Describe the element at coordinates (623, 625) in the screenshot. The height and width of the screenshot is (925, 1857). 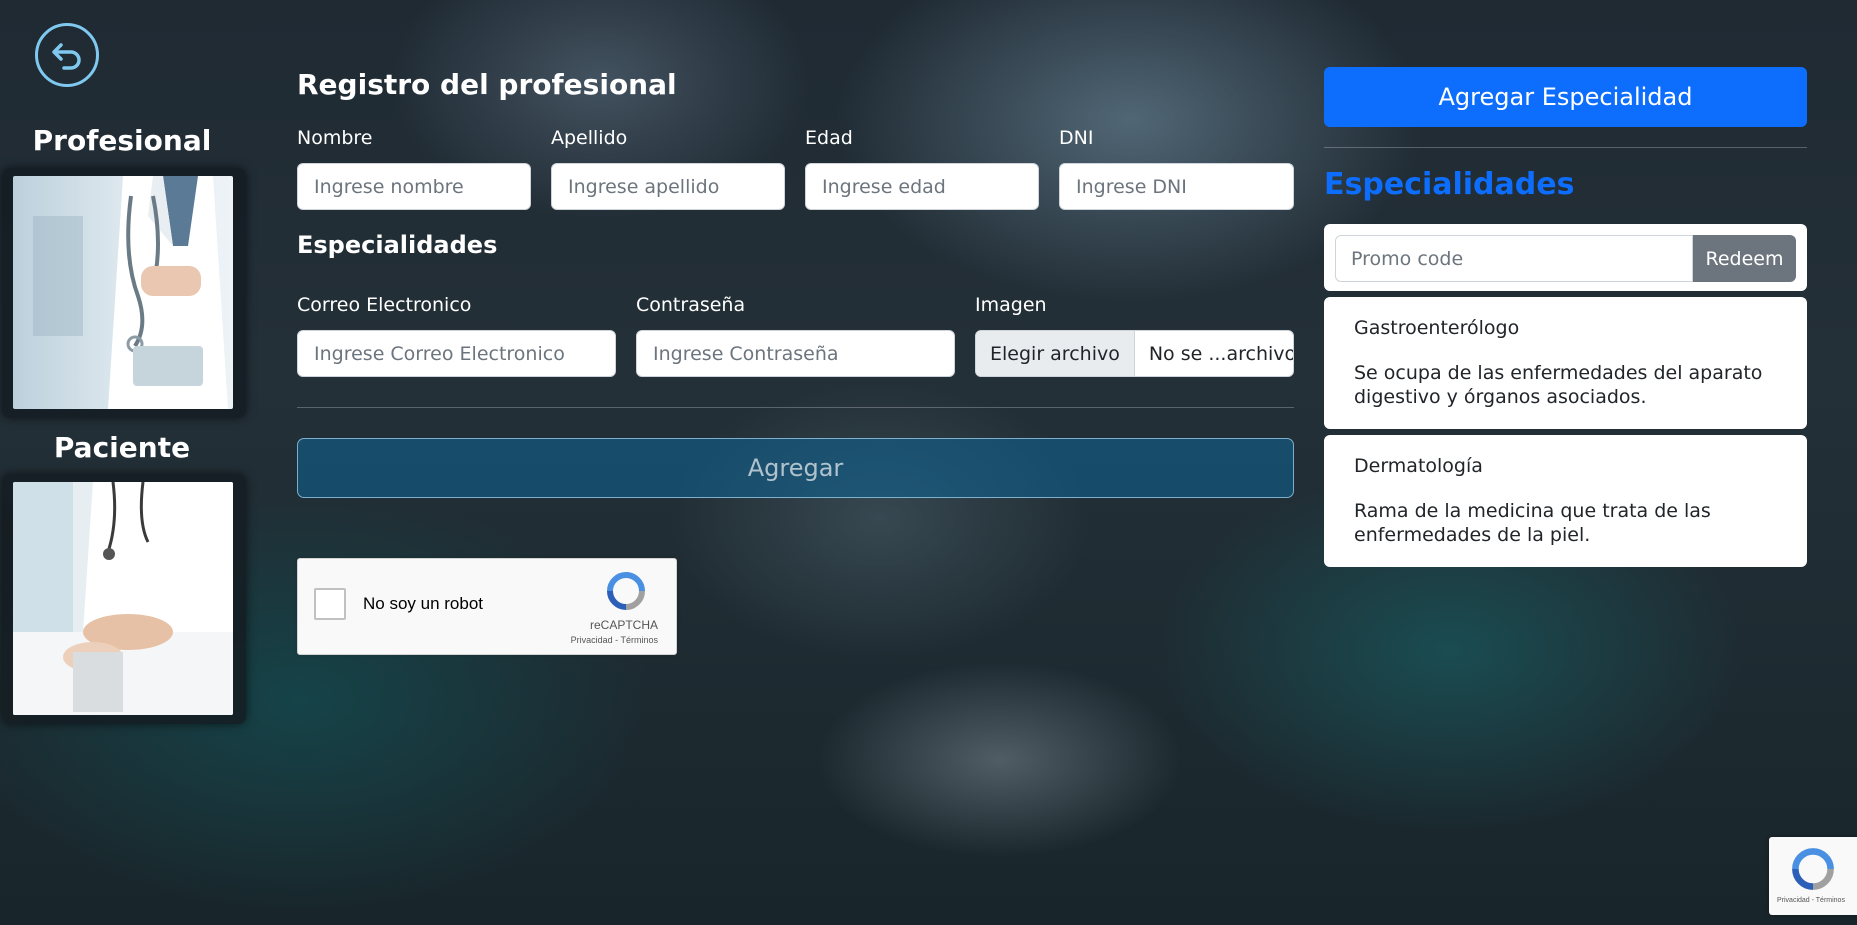
I see `recaptcha-brand: reCAPTCHA` at that location.